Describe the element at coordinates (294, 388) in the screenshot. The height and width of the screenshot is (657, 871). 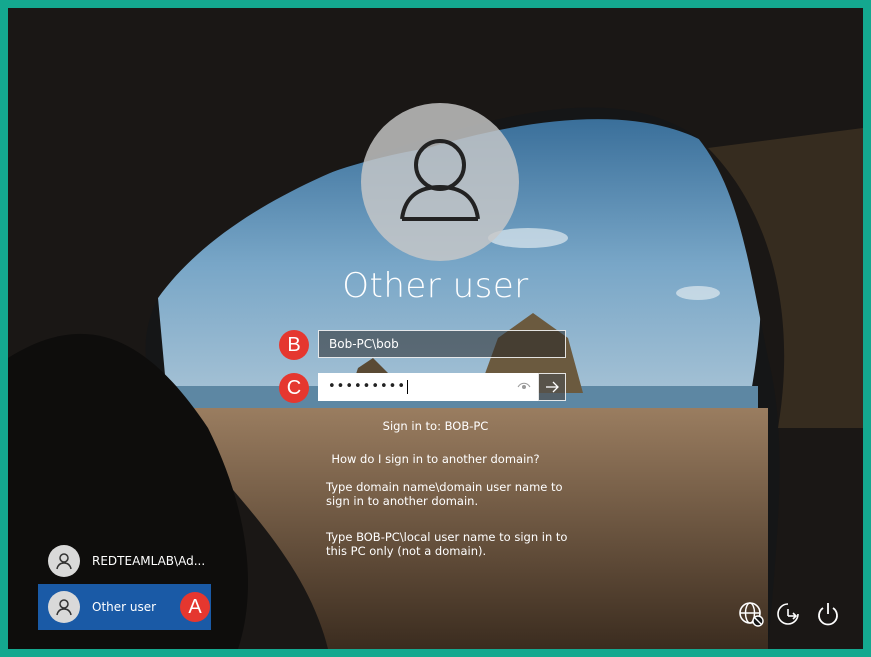
I see `marker-c: C` at that location.